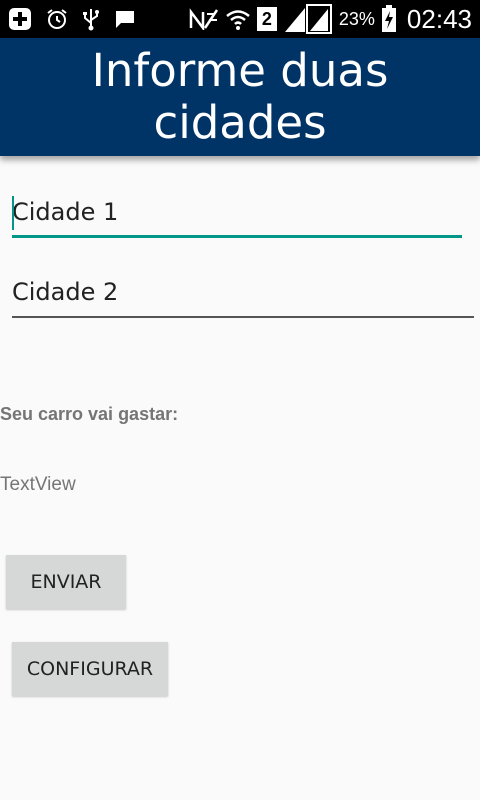 The width and height of the screenshot is (480, 800). What do you see at coordinates (356, 18) in the screenshot?
I see `battery-percentage: 23%` at bounding box center [356, 18].